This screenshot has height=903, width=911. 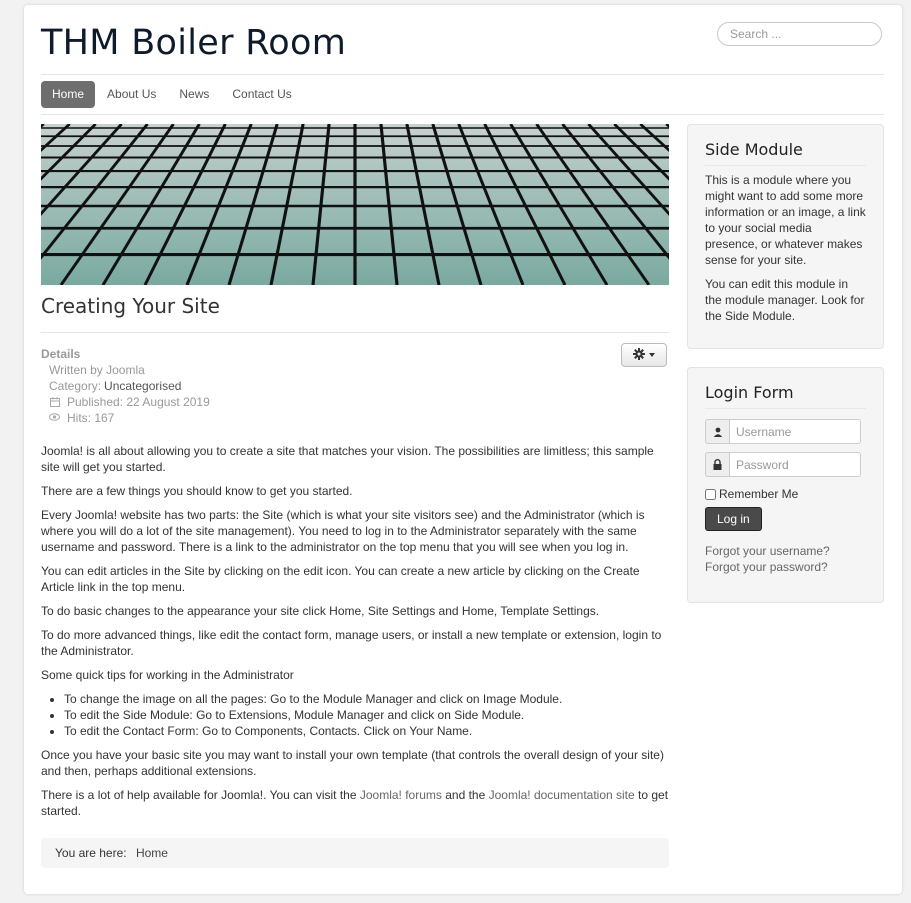 What do you see at coordinates (785, 388) in the screenshot?
I see `login-title: Login Form` at bounding box center [785, 388].